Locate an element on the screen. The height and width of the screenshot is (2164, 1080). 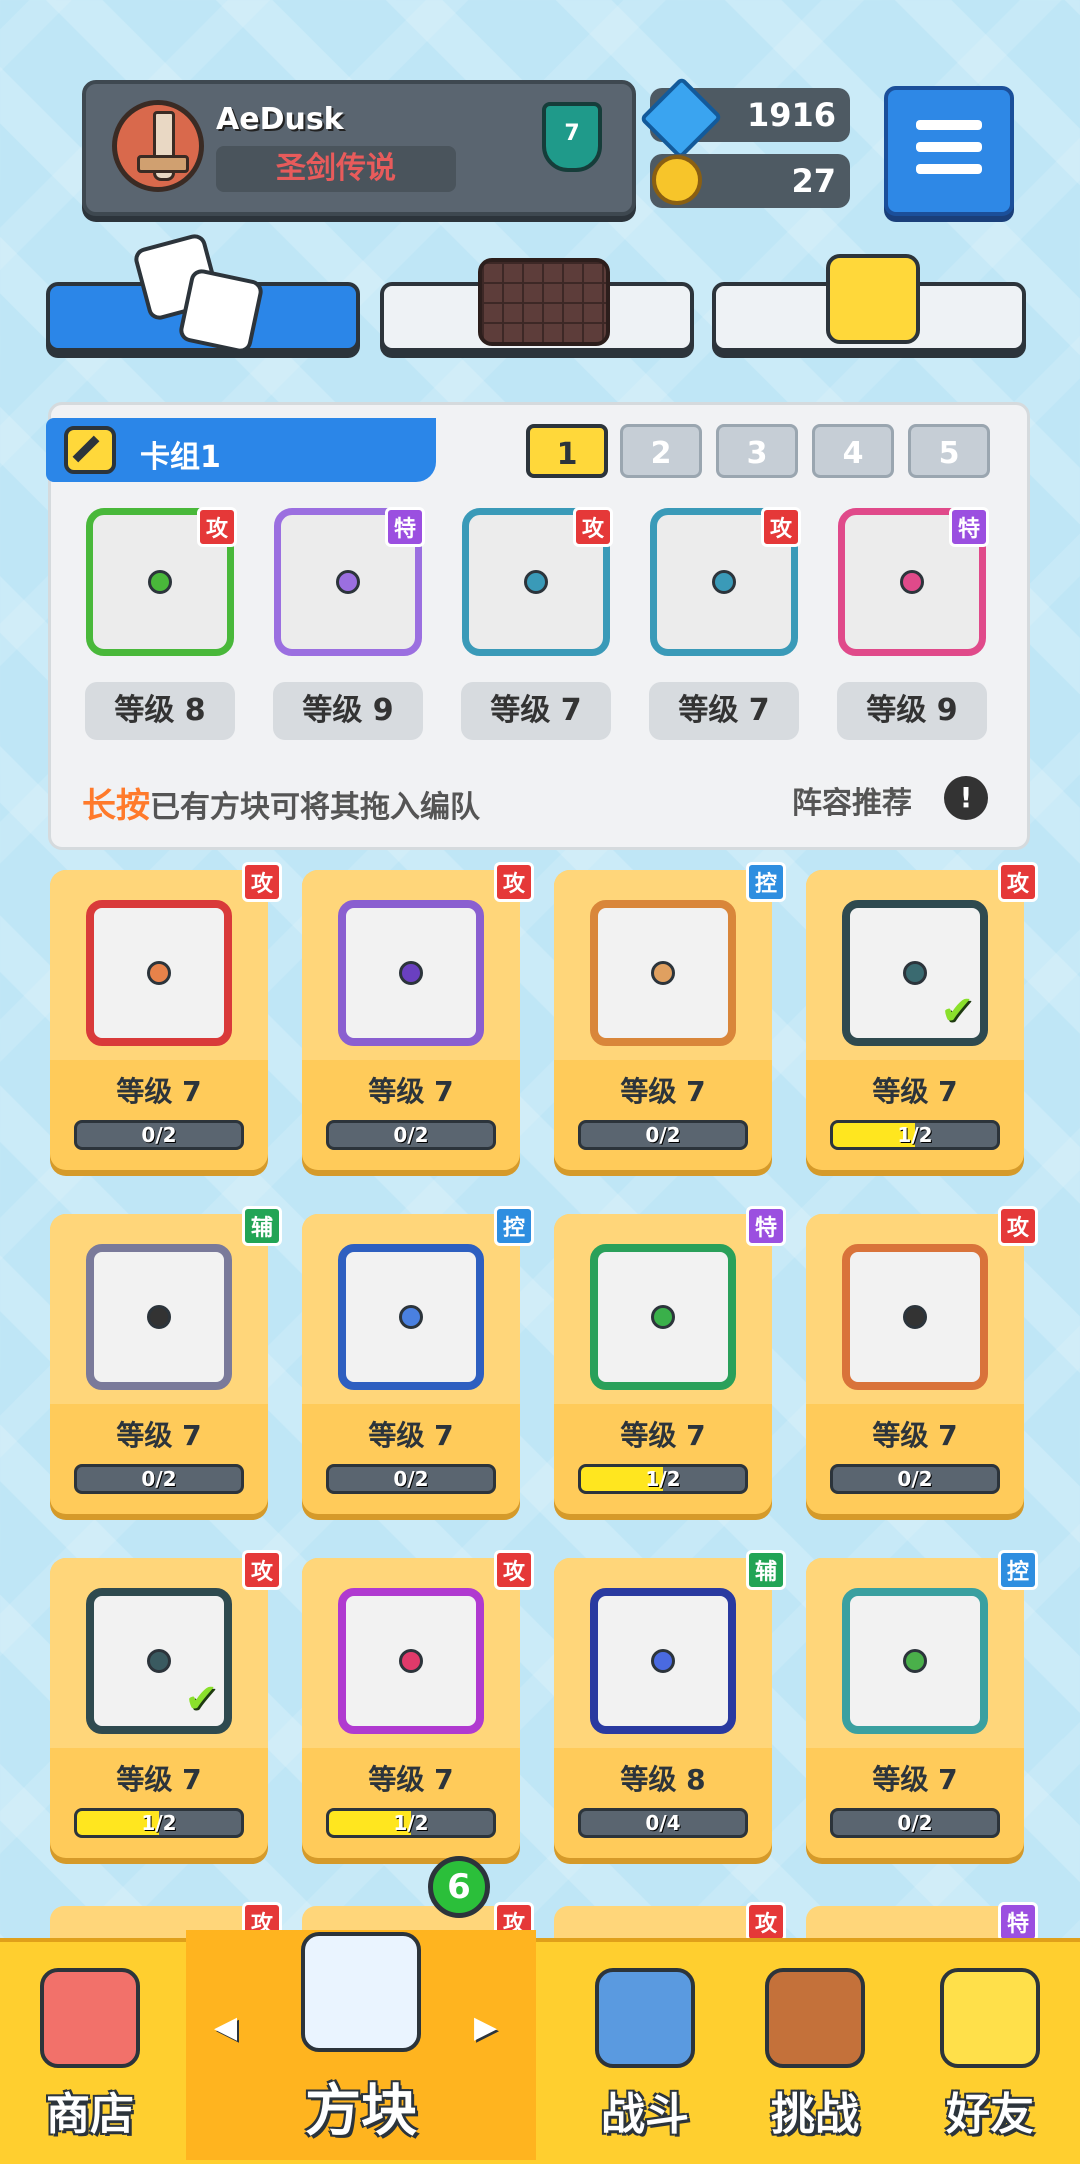
drag-hint: 长按已有方块可将其拖入编队 is located at coordinates (281, 806).